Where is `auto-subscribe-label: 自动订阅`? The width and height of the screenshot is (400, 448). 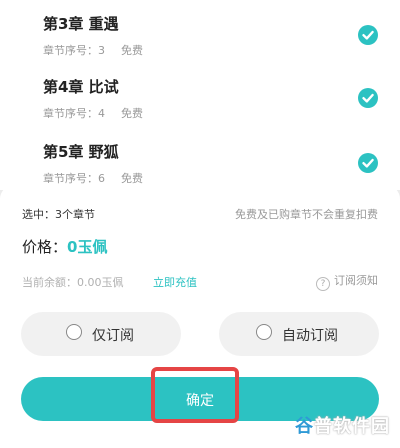 auto-subscribe-label: 自动订阅 is located at coordinates (310, 336).